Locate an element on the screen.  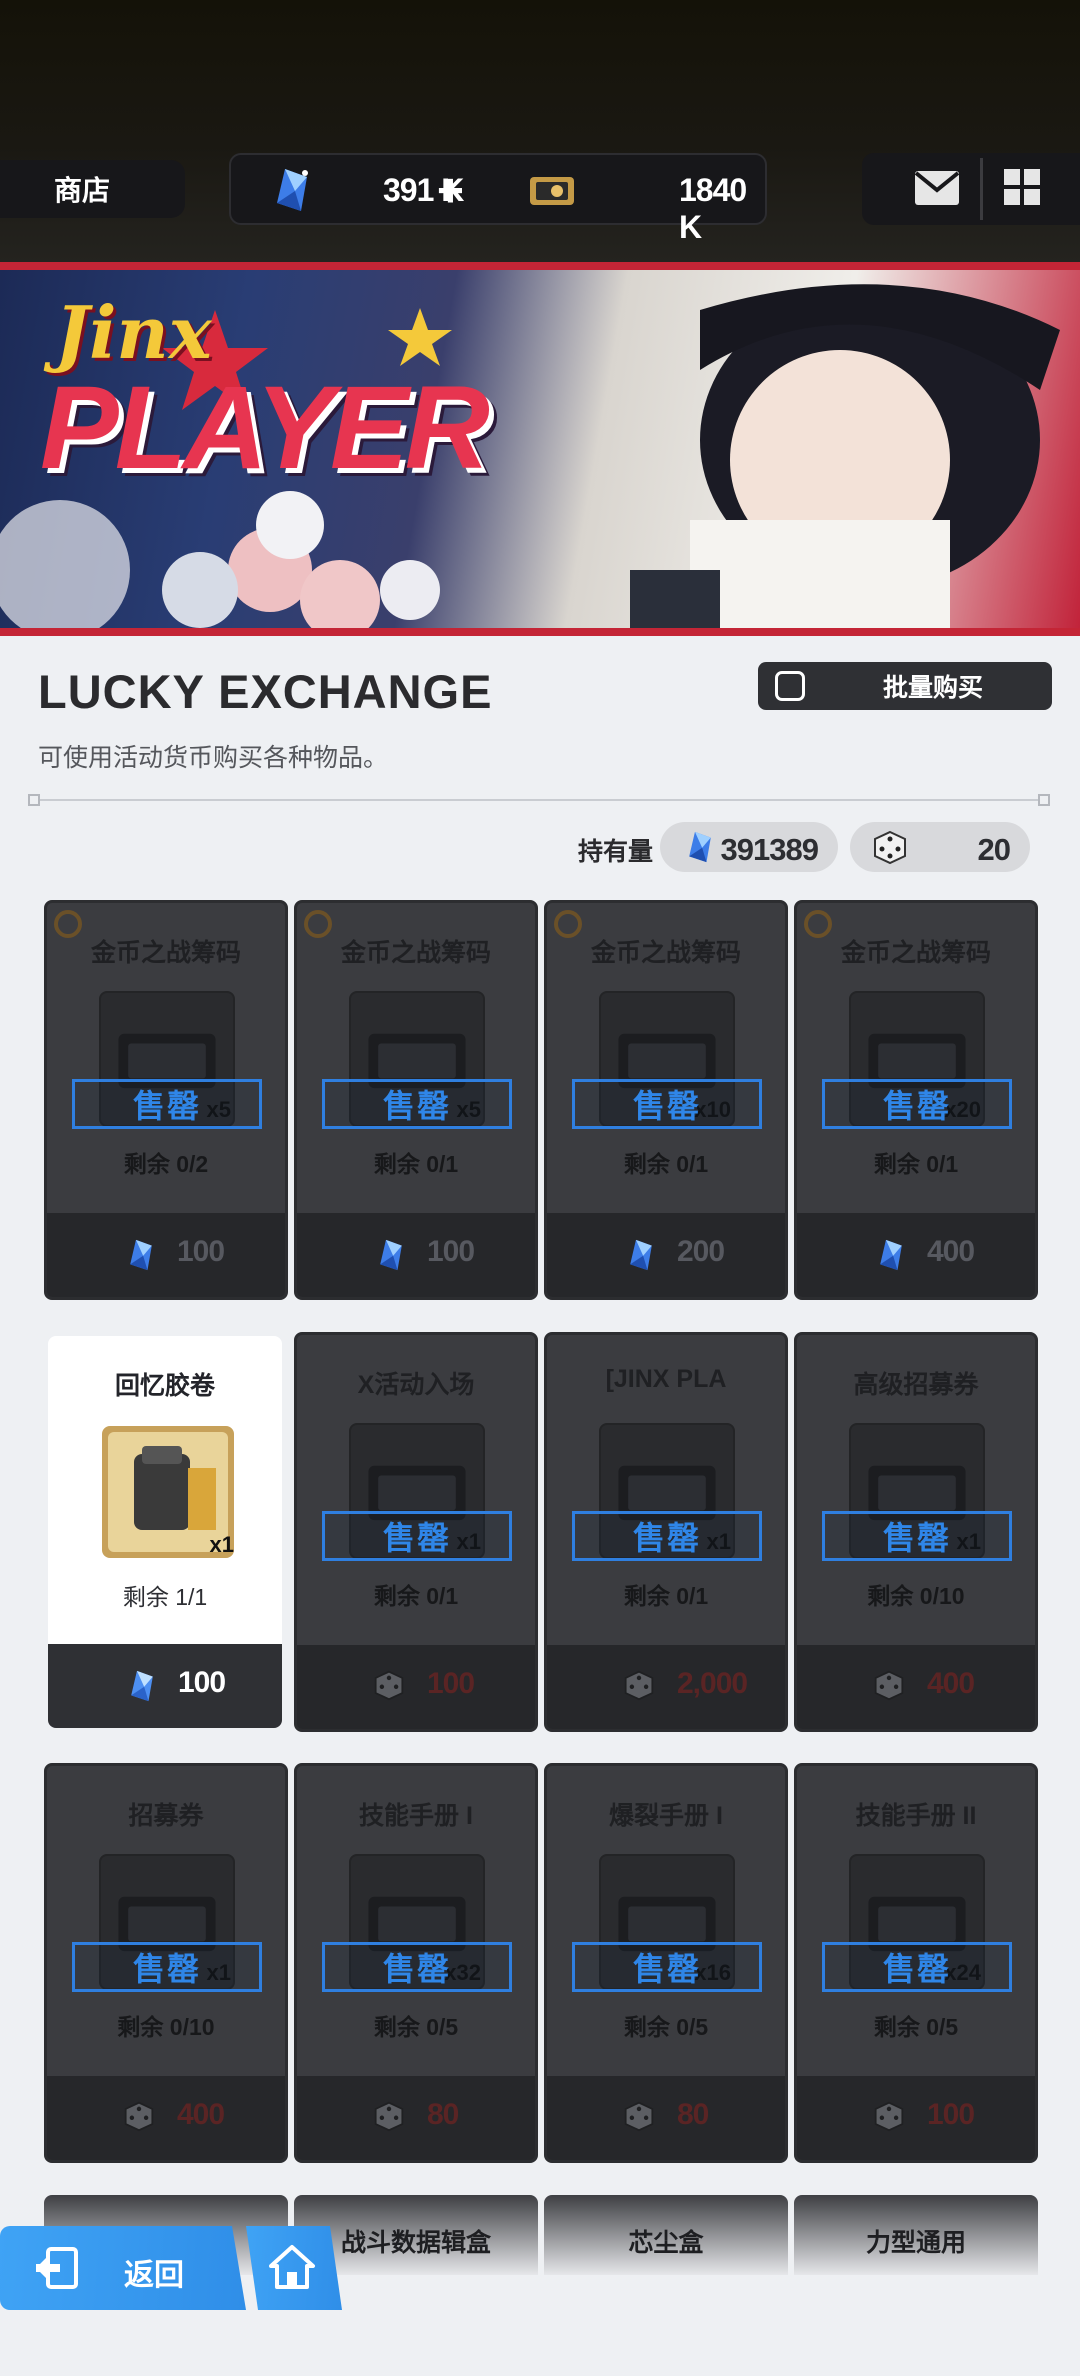
shop-item-card: 技能手册 Ix32 剩余 0/5 80 售罄 is located at coordinates (416, 1963).